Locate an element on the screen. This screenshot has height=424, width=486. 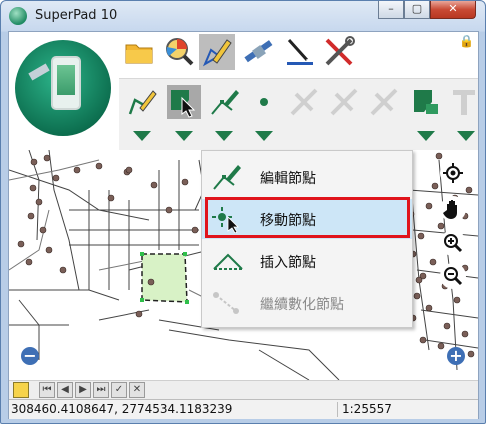
move-vertex-icon is located at coordinates (183, 104).